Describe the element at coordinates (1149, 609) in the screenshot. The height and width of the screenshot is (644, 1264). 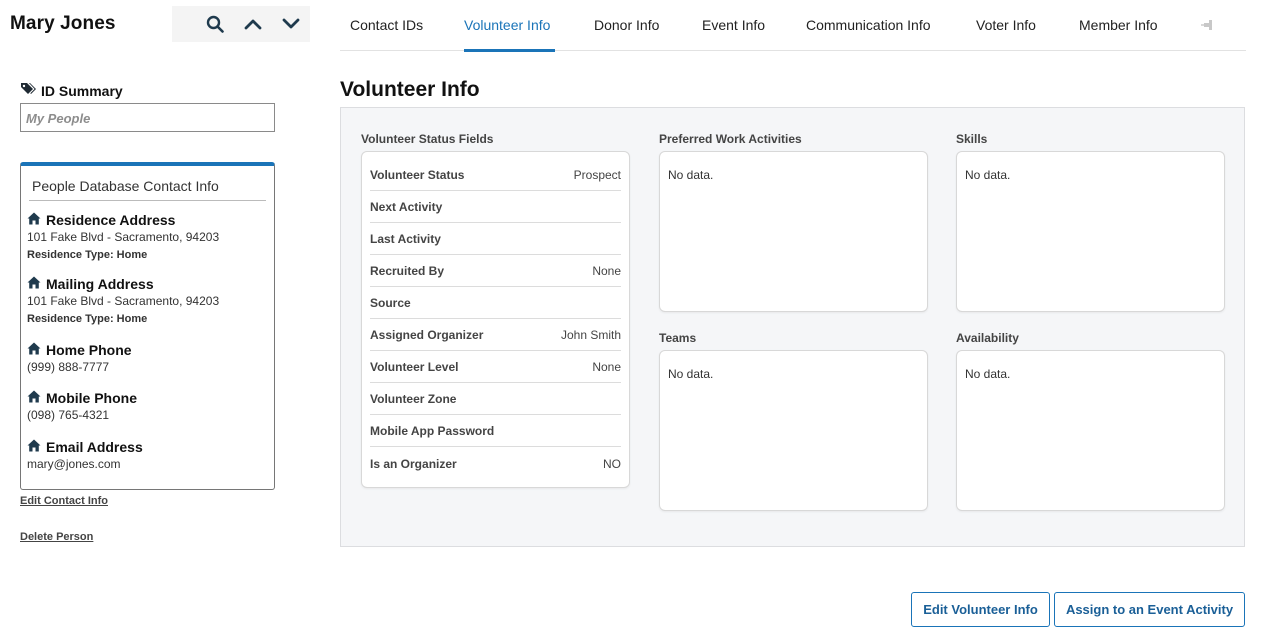
I see `assign-event-activity-button: Assign to an Event Activity` at that location.